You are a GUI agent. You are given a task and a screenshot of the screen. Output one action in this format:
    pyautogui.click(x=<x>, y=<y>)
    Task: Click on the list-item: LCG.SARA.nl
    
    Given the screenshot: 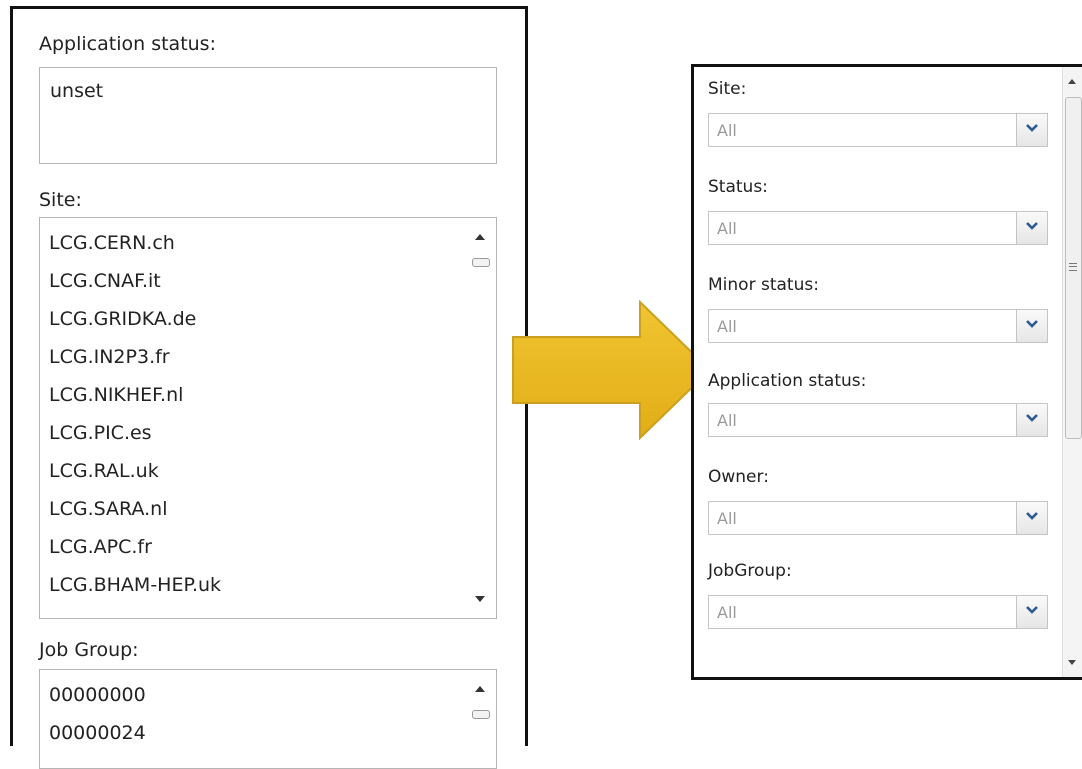 What is the action you would take?
    pyautogui.click(x=108, y=509)
    